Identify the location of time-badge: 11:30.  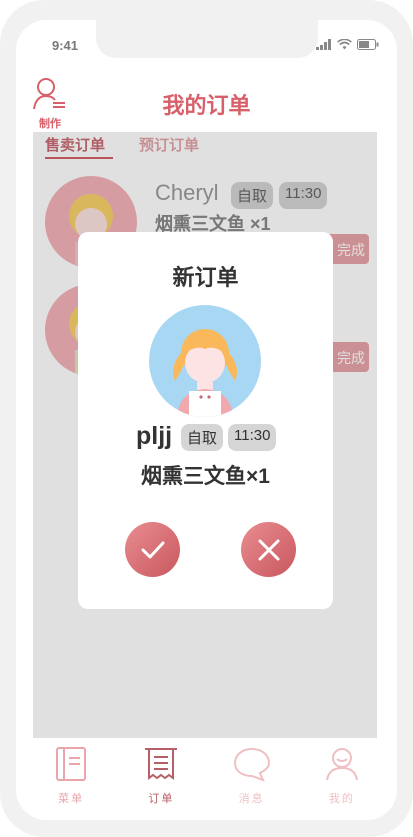
(252, 437).